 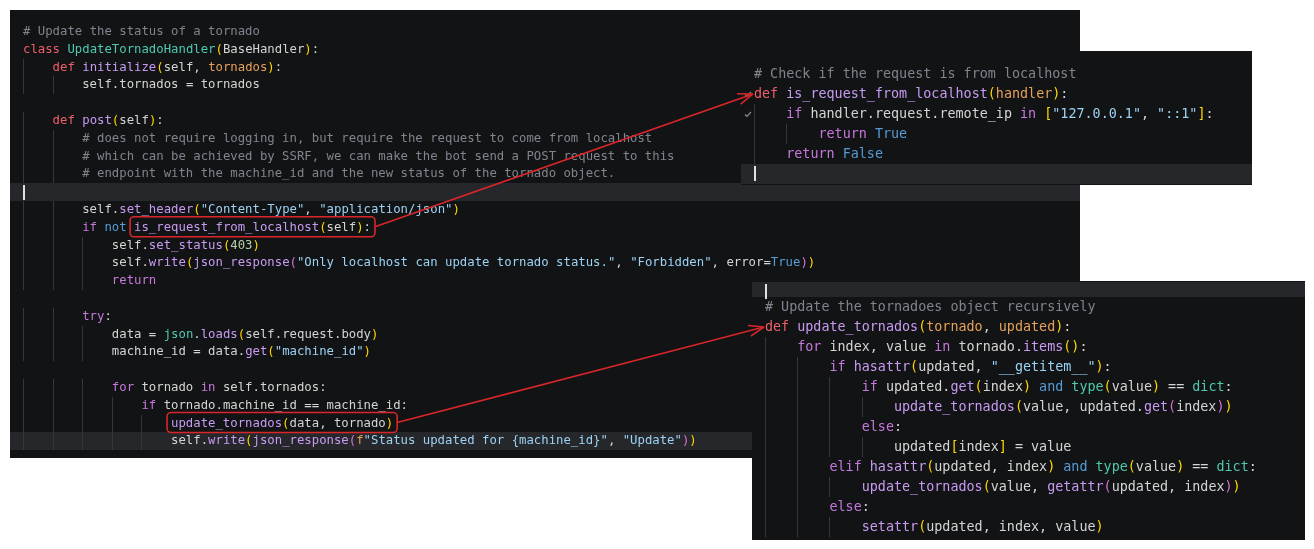 What do you see at coordinates (175, 387) in the screenshot?
I see `code-line: for tornado in self.tornados:` at bounding box center [175, 387].